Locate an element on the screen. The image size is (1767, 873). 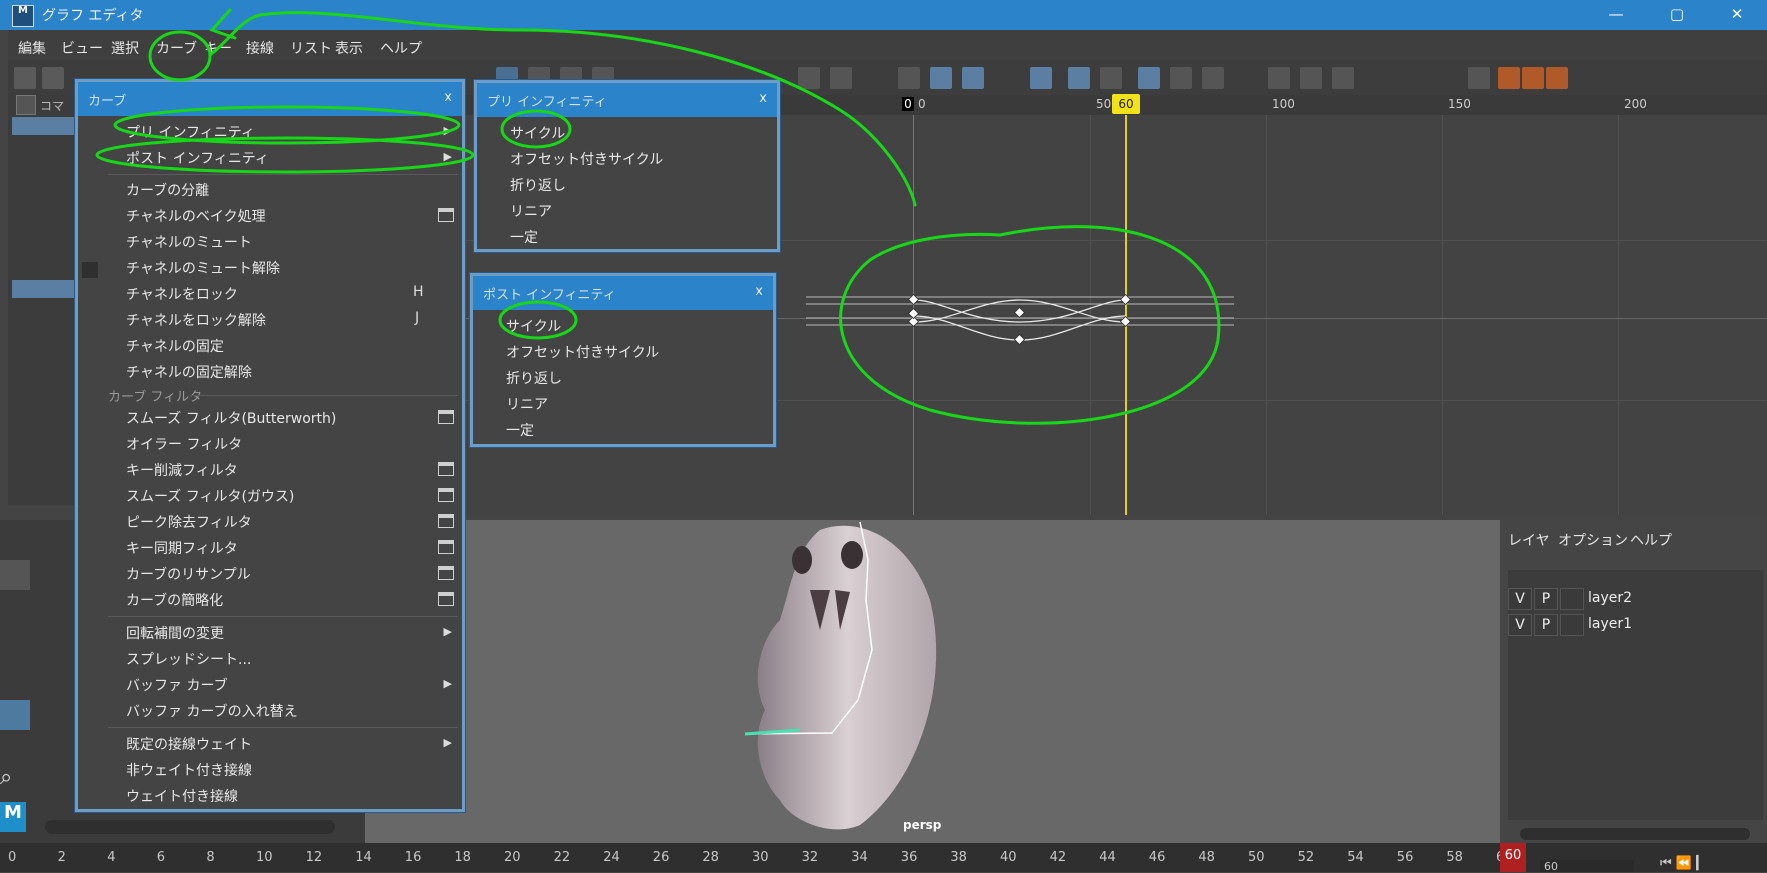
annotation-arrow is located at coordinates (562, 109).